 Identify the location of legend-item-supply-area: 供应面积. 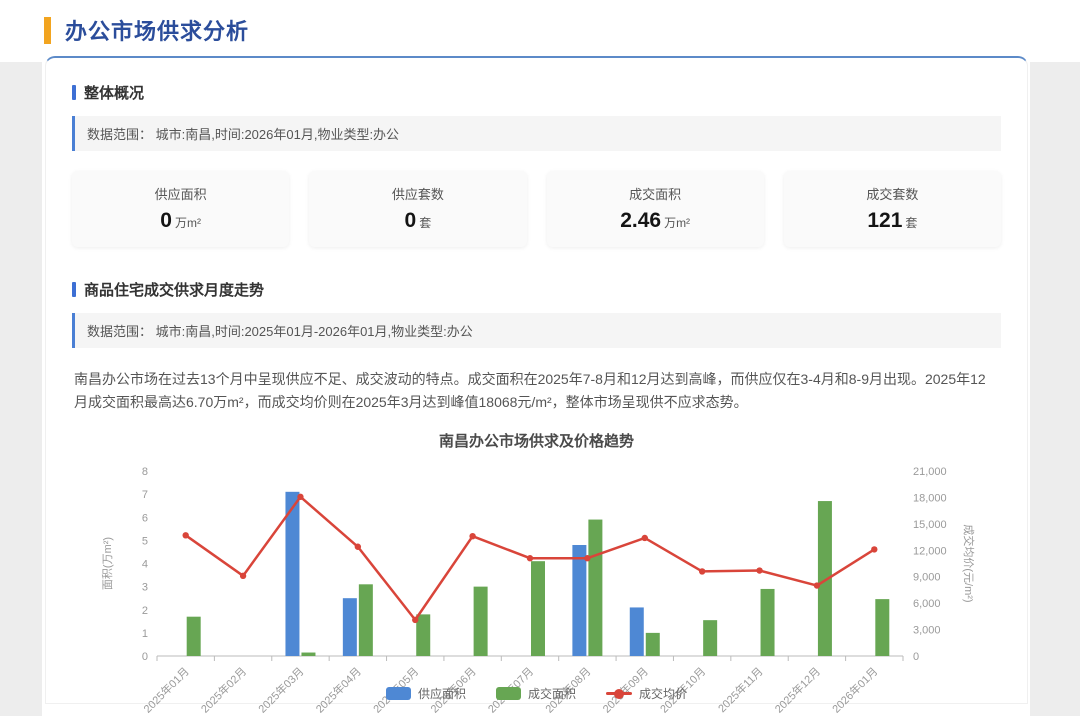
(425, 693).